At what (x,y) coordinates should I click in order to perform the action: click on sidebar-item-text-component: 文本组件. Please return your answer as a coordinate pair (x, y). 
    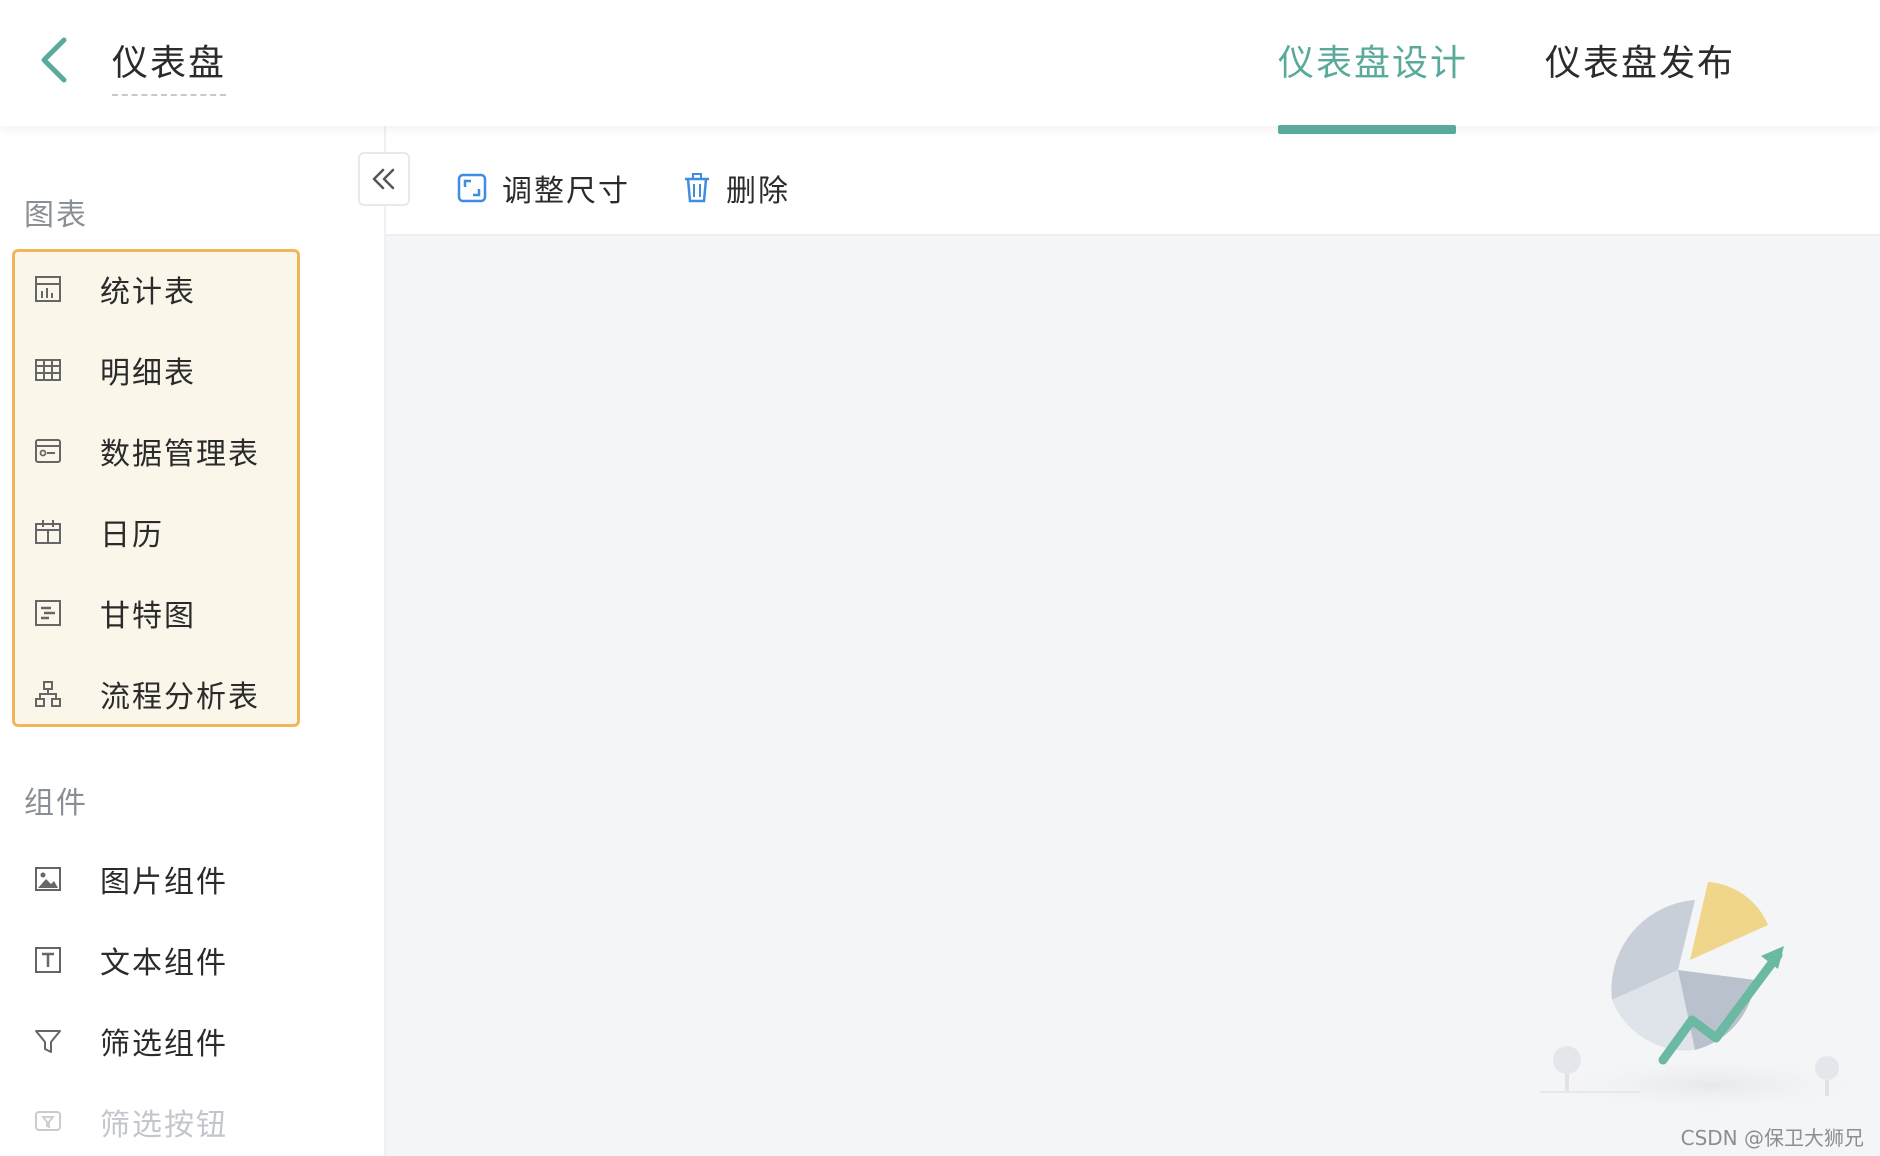
    Looking at the image, I should click on (129, 960).